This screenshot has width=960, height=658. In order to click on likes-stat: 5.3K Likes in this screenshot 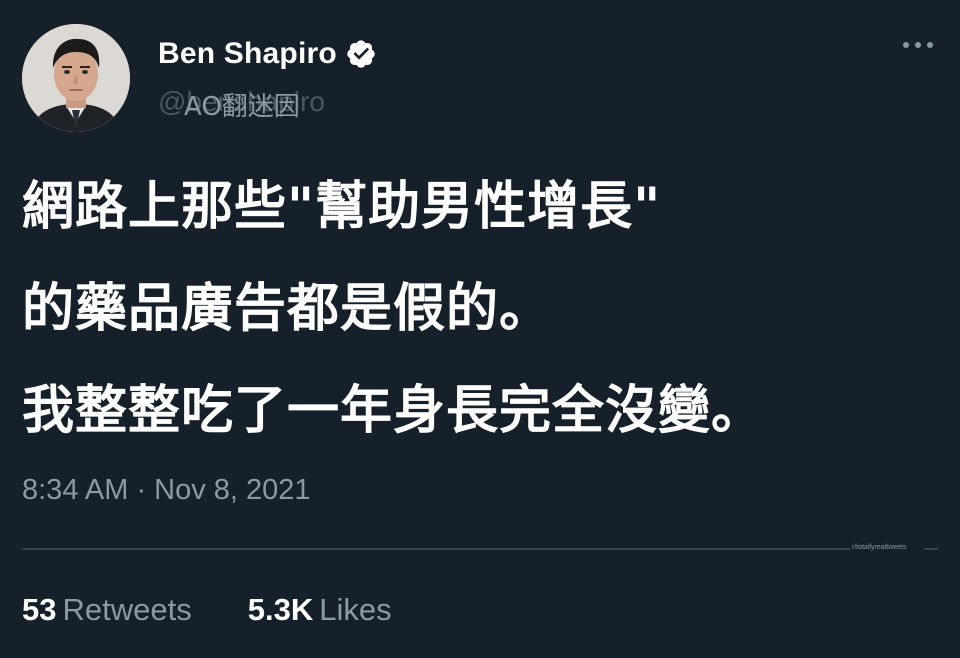, I will do `click(320, 610)`.